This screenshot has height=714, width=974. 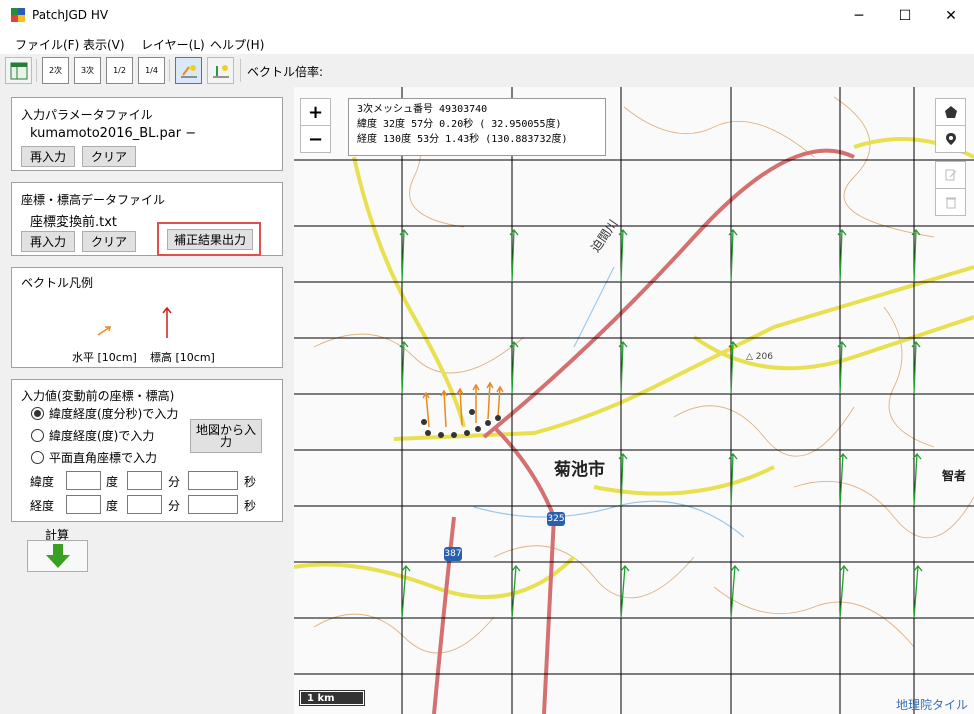 What do you see at coordinates (144, 480) in the screenshot?
I see `lat-min-field` at bounding box center [144, 480].